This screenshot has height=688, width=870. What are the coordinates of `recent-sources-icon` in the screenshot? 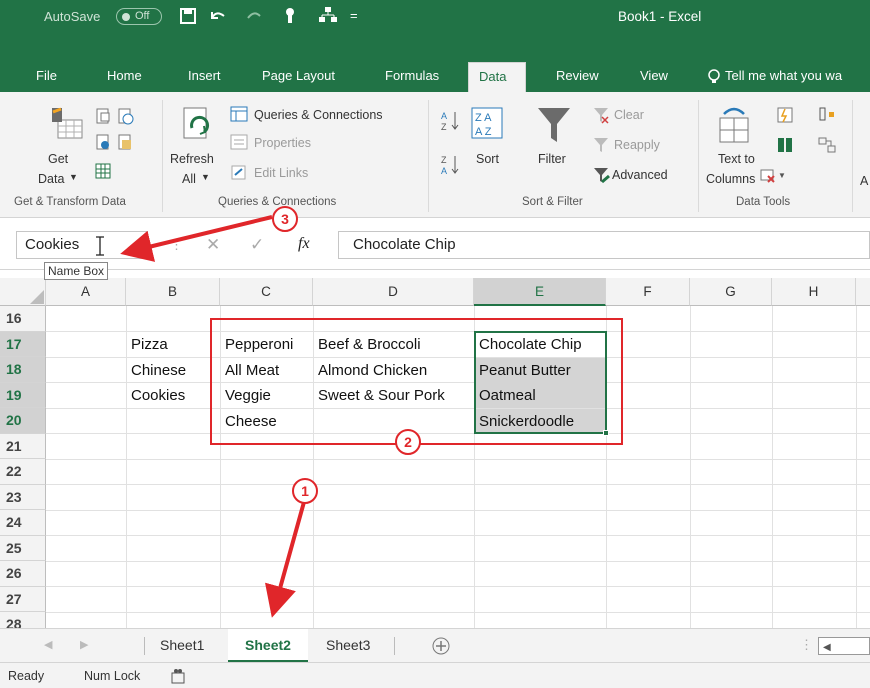 It's located at (125, 143).